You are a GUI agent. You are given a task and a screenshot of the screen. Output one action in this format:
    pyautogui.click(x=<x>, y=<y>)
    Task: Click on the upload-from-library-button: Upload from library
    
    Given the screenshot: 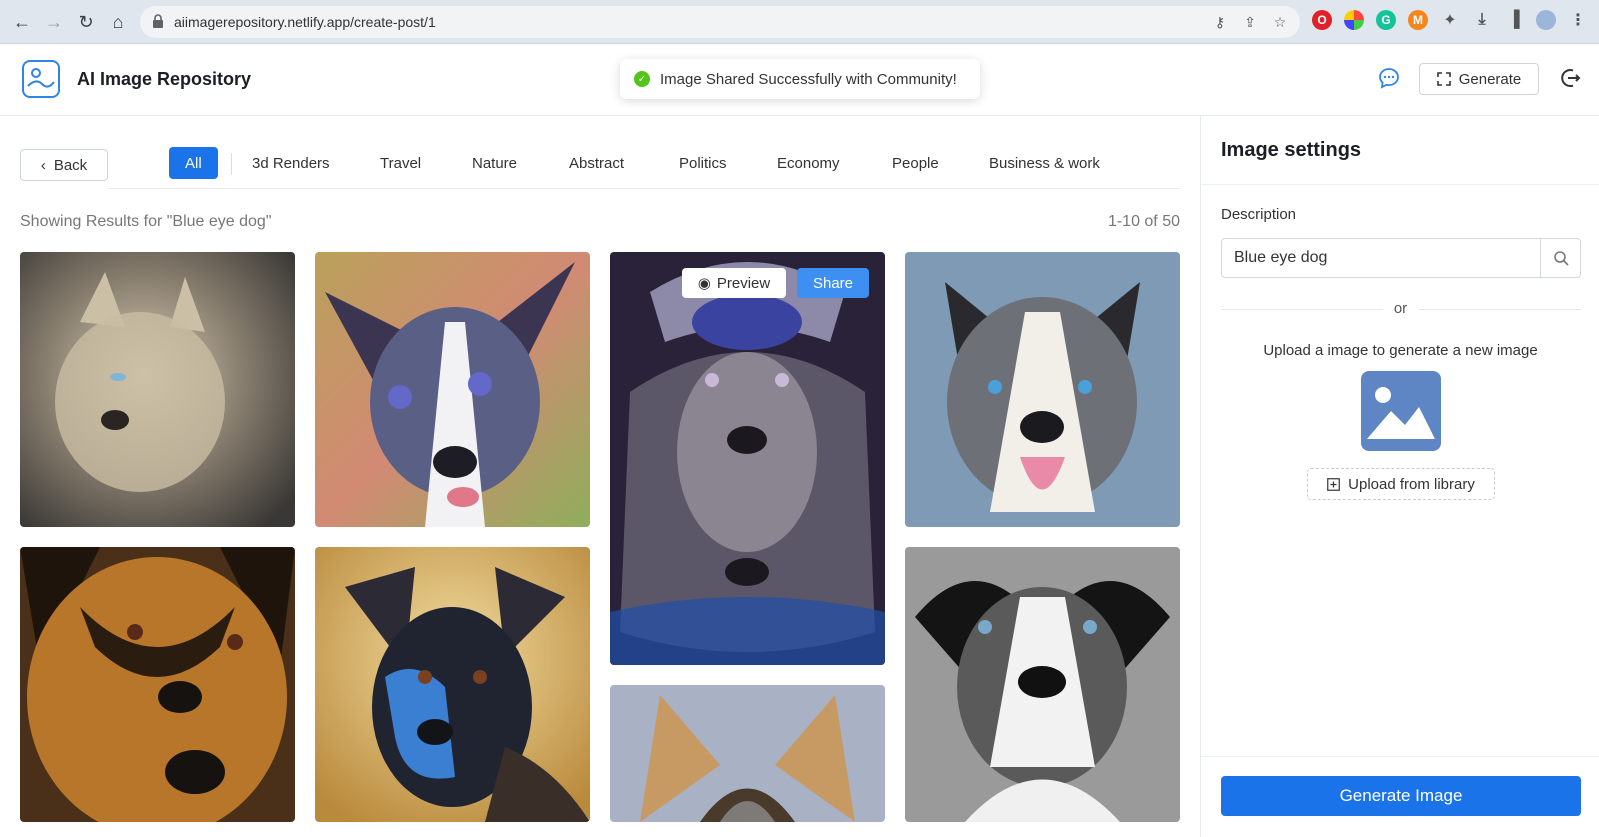 What is the action you would take?
    pyautogui.click(x=1401, y=484)
    